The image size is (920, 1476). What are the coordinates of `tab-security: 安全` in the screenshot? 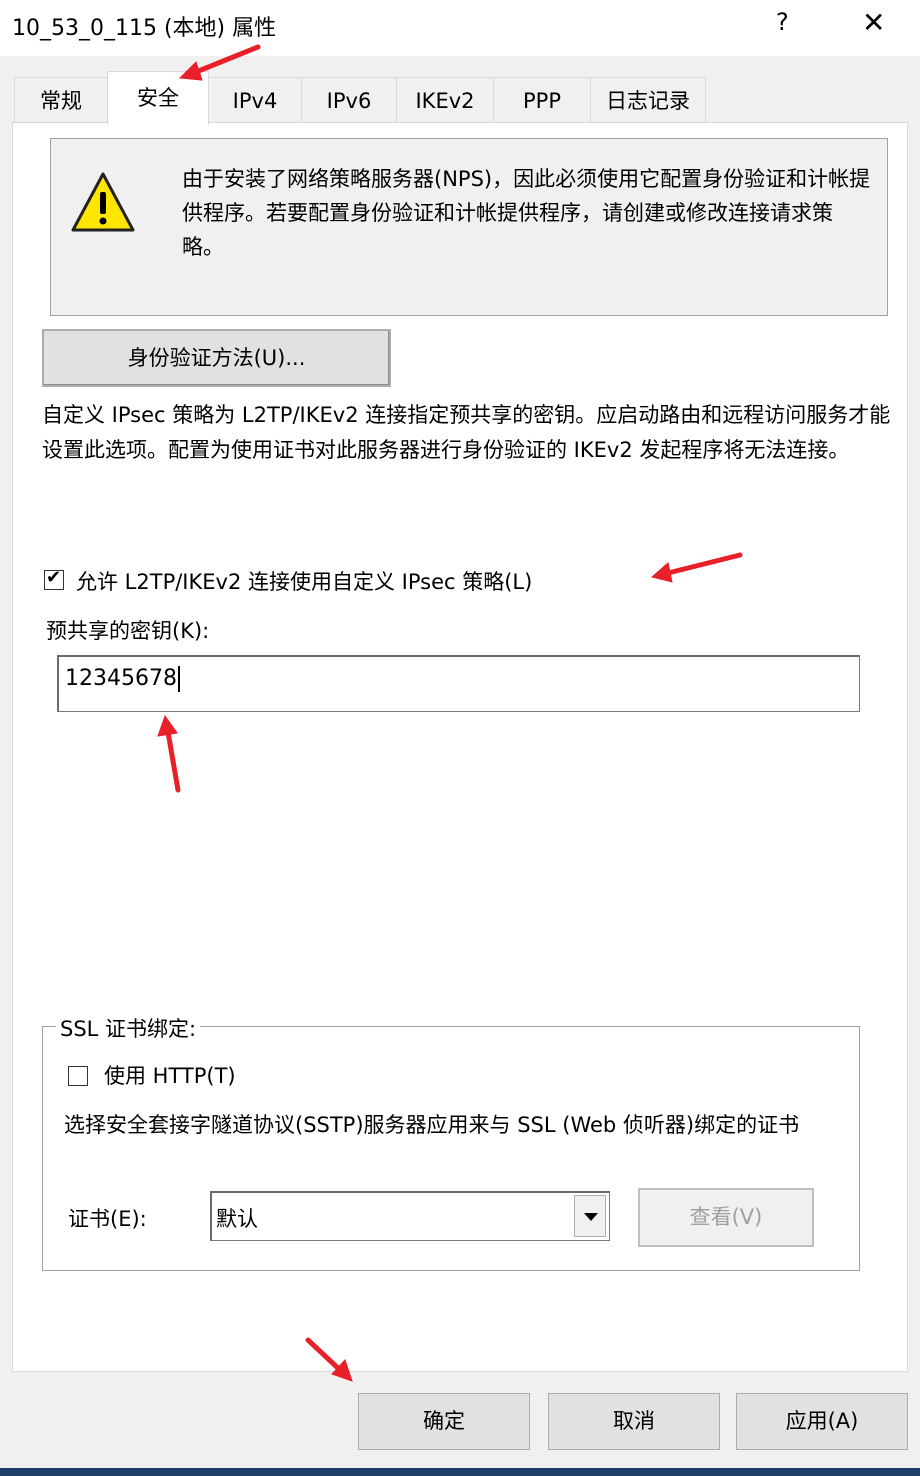 It's located at (158, 98).